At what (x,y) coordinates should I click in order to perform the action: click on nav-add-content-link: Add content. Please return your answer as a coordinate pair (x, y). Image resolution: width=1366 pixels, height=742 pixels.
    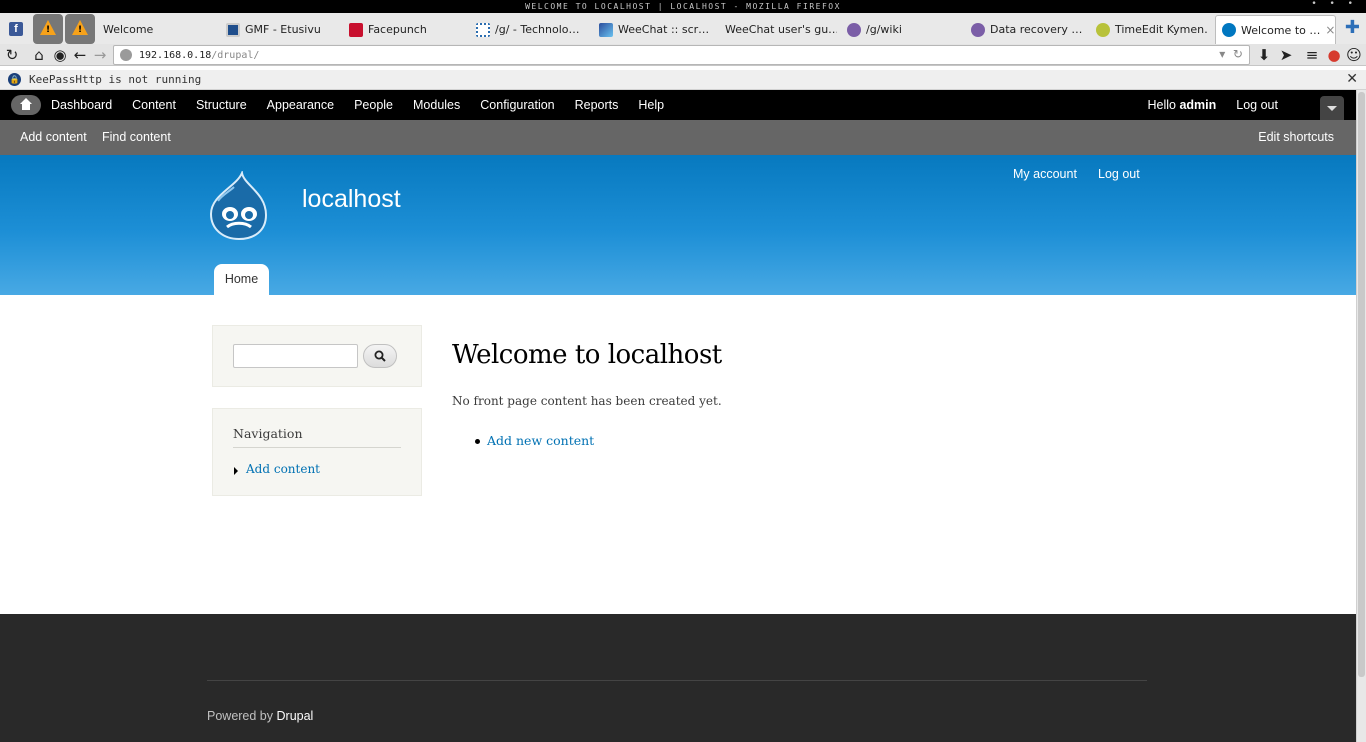
    Looking at the image, I should click on (283, 469).